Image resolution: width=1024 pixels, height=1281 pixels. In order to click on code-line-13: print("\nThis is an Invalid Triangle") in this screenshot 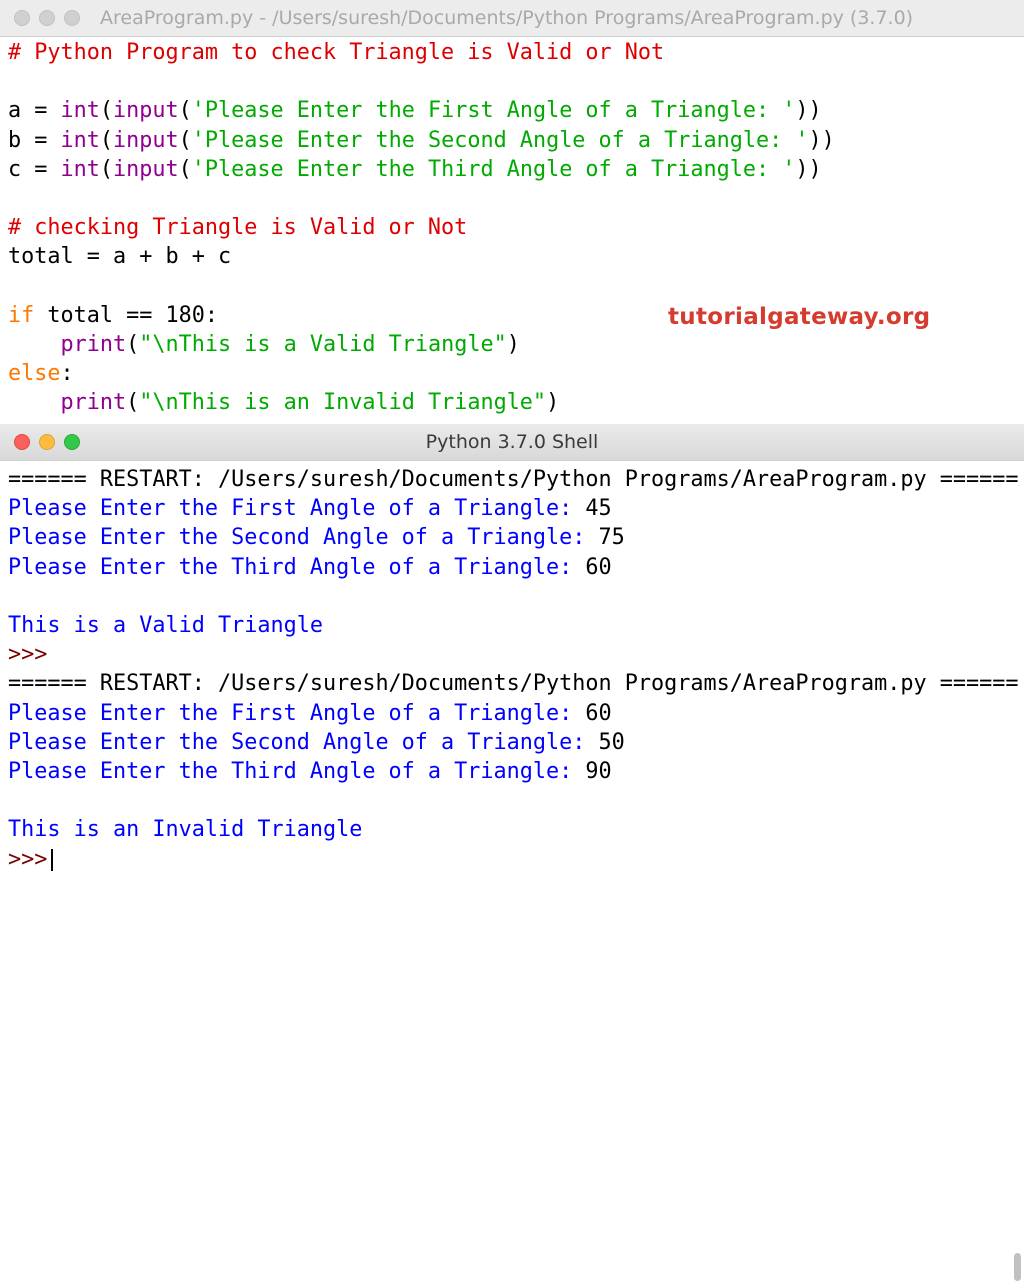, I will do `click(310, 403)`.